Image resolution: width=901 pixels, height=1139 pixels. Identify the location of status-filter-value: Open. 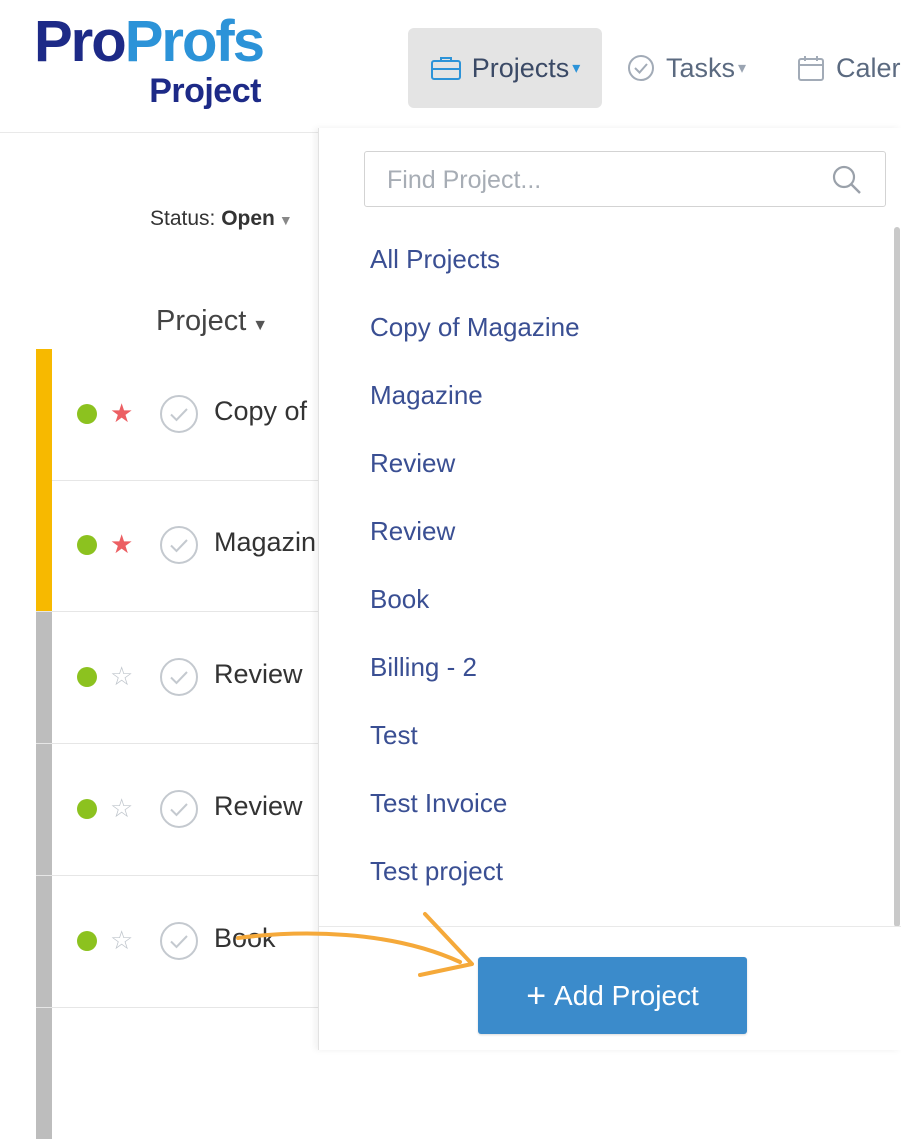
(248, 218).